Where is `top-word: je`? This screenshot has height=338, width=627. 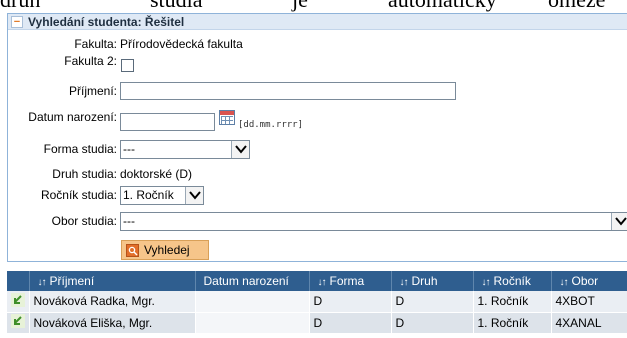
top-word: je is located at coordinates (300, 6).